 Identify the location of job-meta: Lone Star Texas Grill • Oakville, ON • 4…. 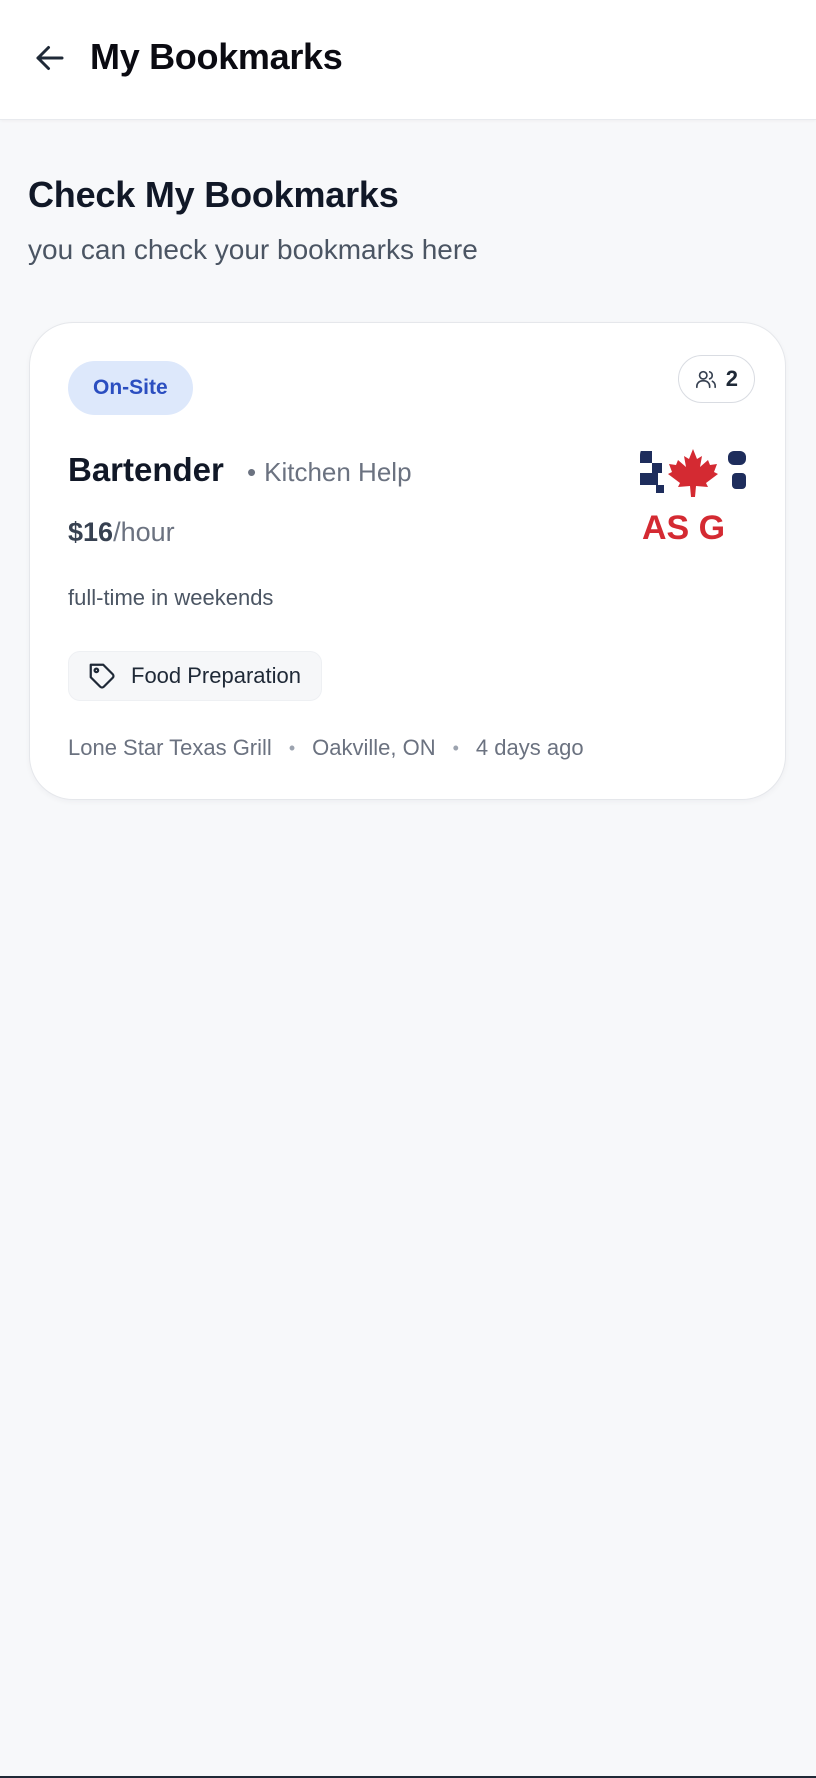
(326, 748).